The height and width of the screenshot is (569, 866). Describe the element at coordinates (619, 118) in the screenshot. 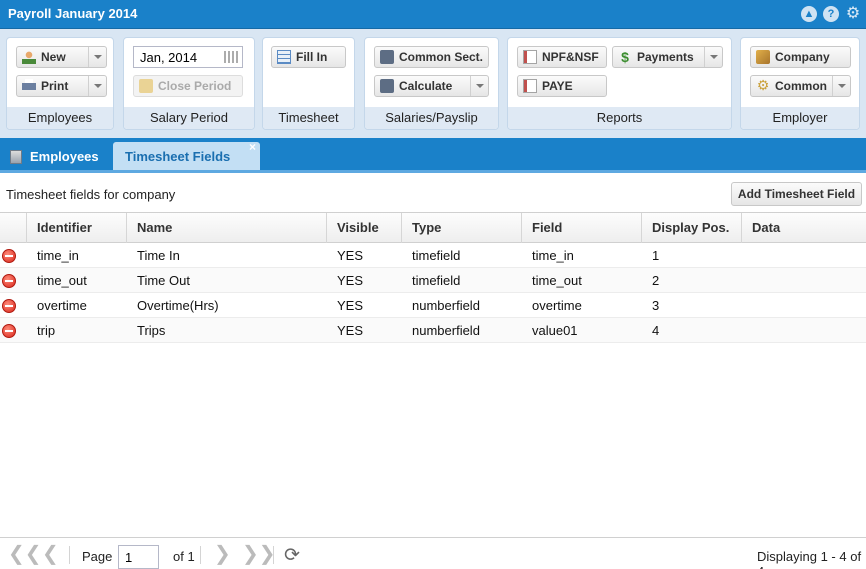

I see `group-label-reports: Reports` at that location.